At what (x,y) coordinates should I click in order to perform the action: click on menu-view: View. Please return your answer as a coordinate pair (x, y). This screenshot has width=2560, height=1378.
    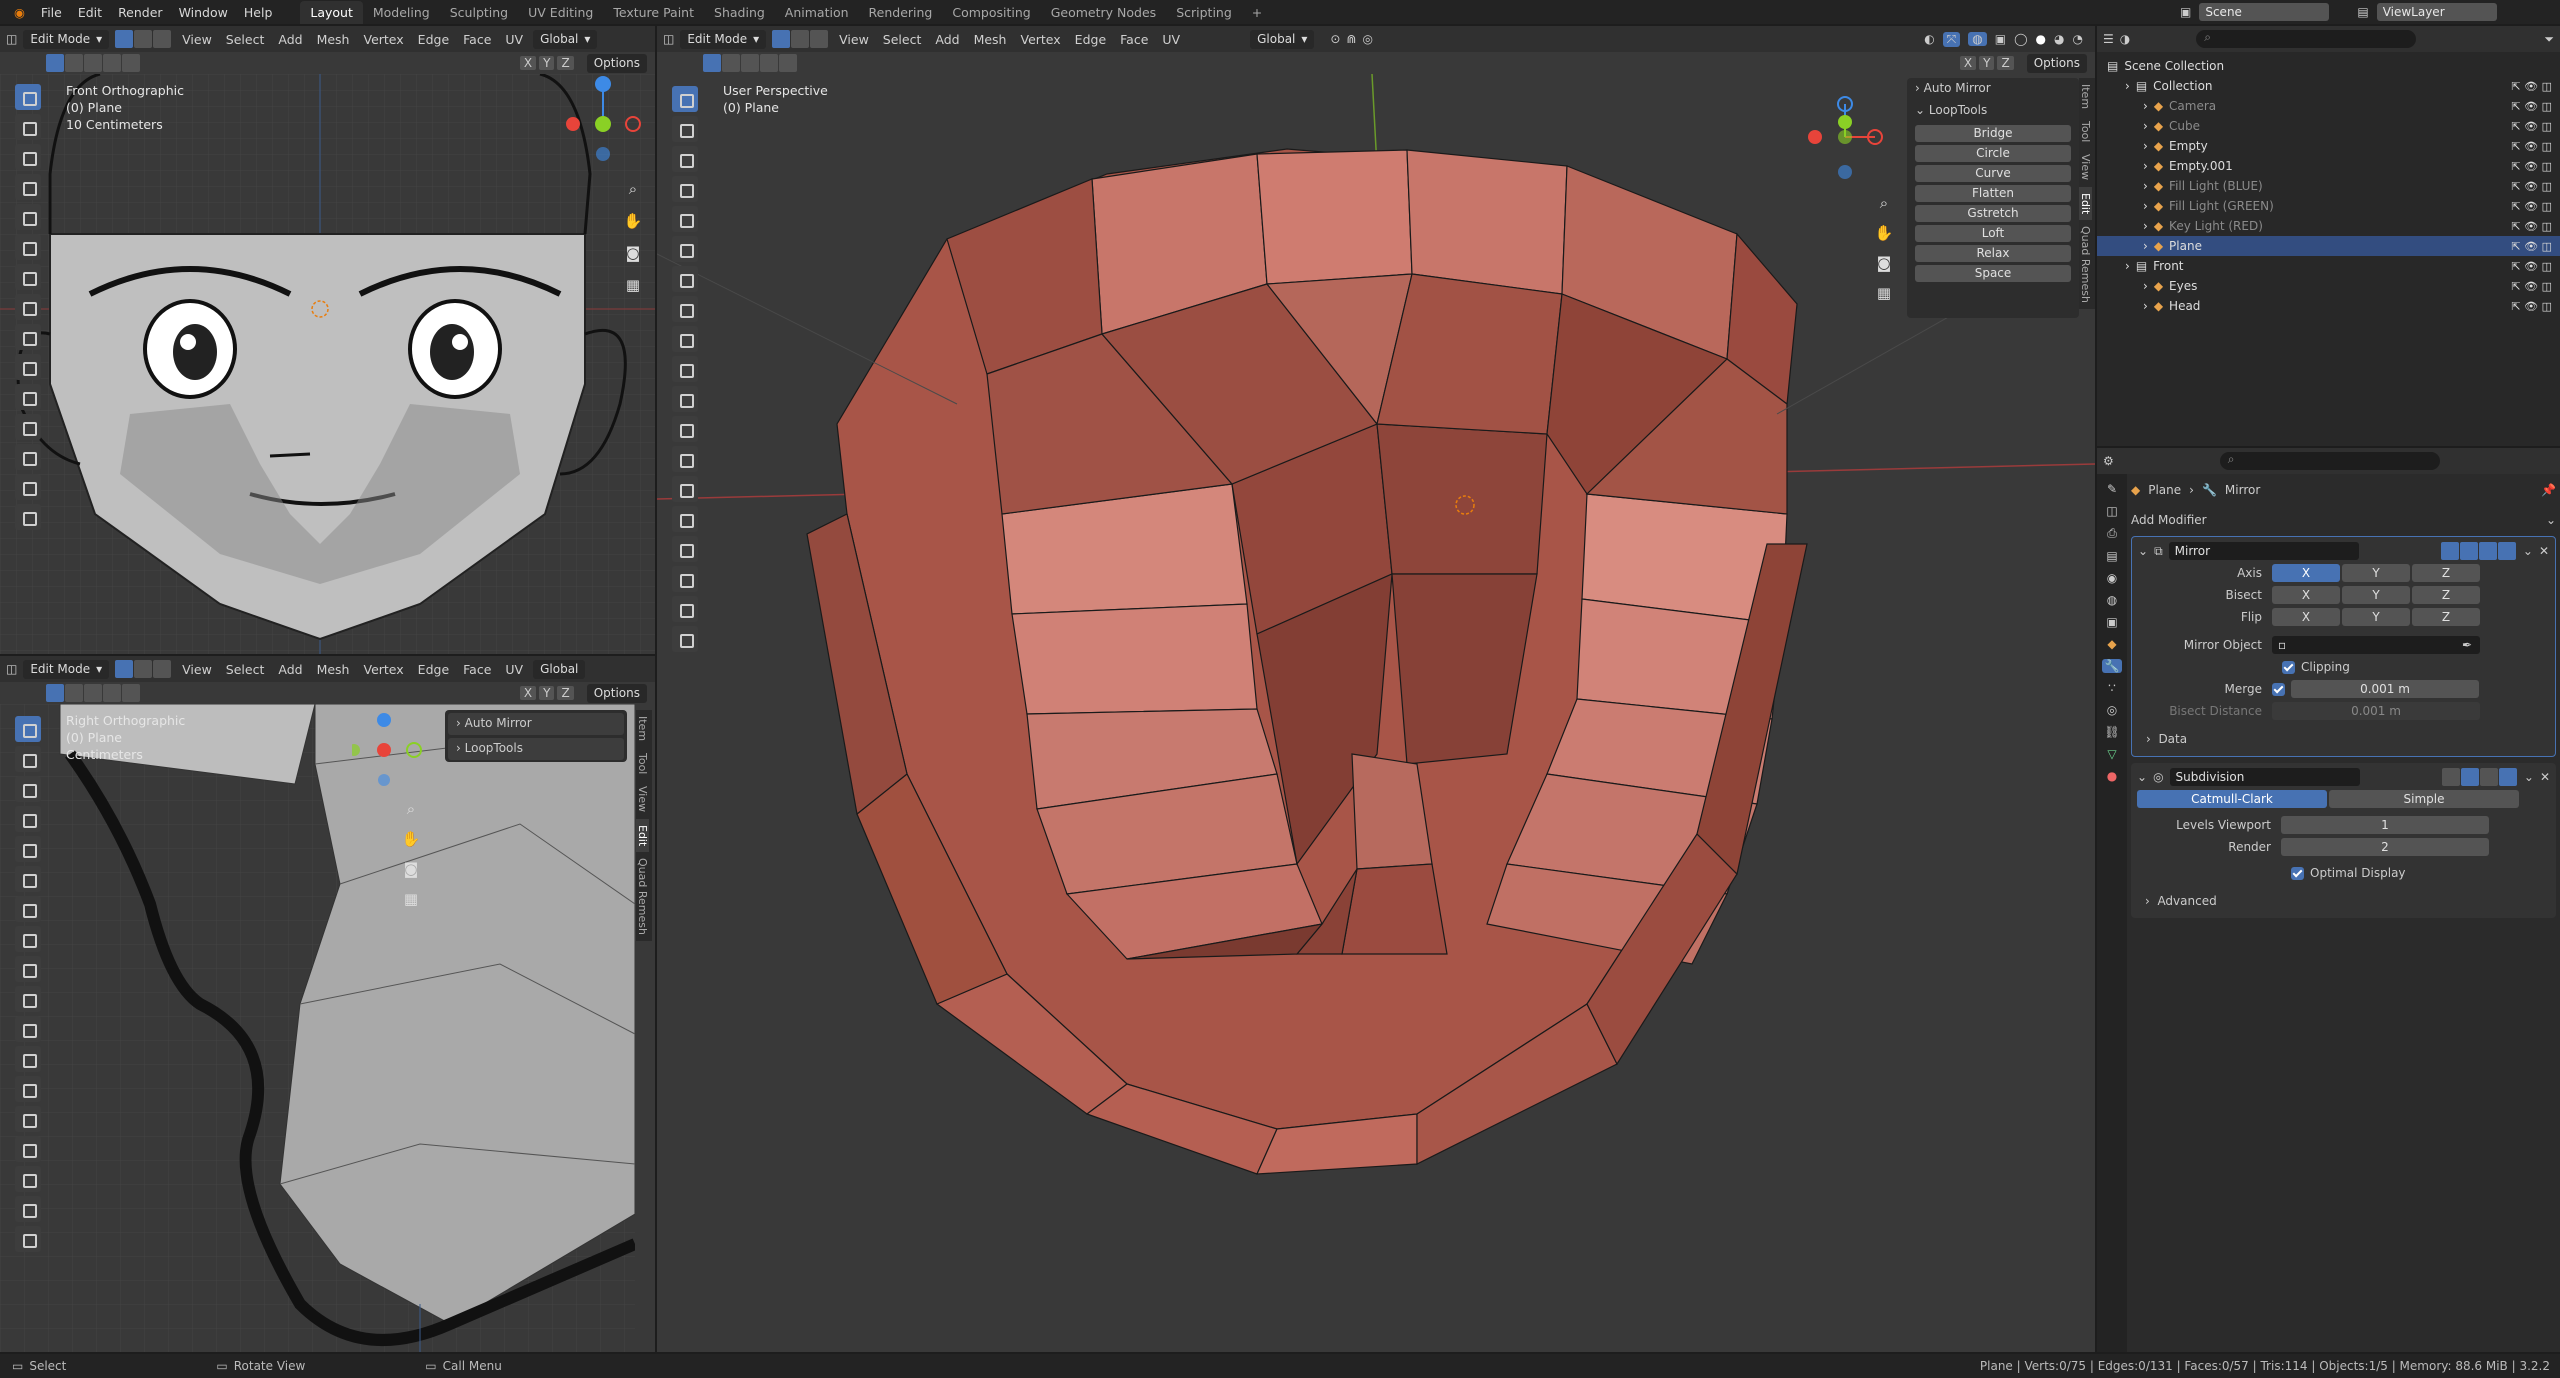
    Looking at the image, I should click on (854, 39).